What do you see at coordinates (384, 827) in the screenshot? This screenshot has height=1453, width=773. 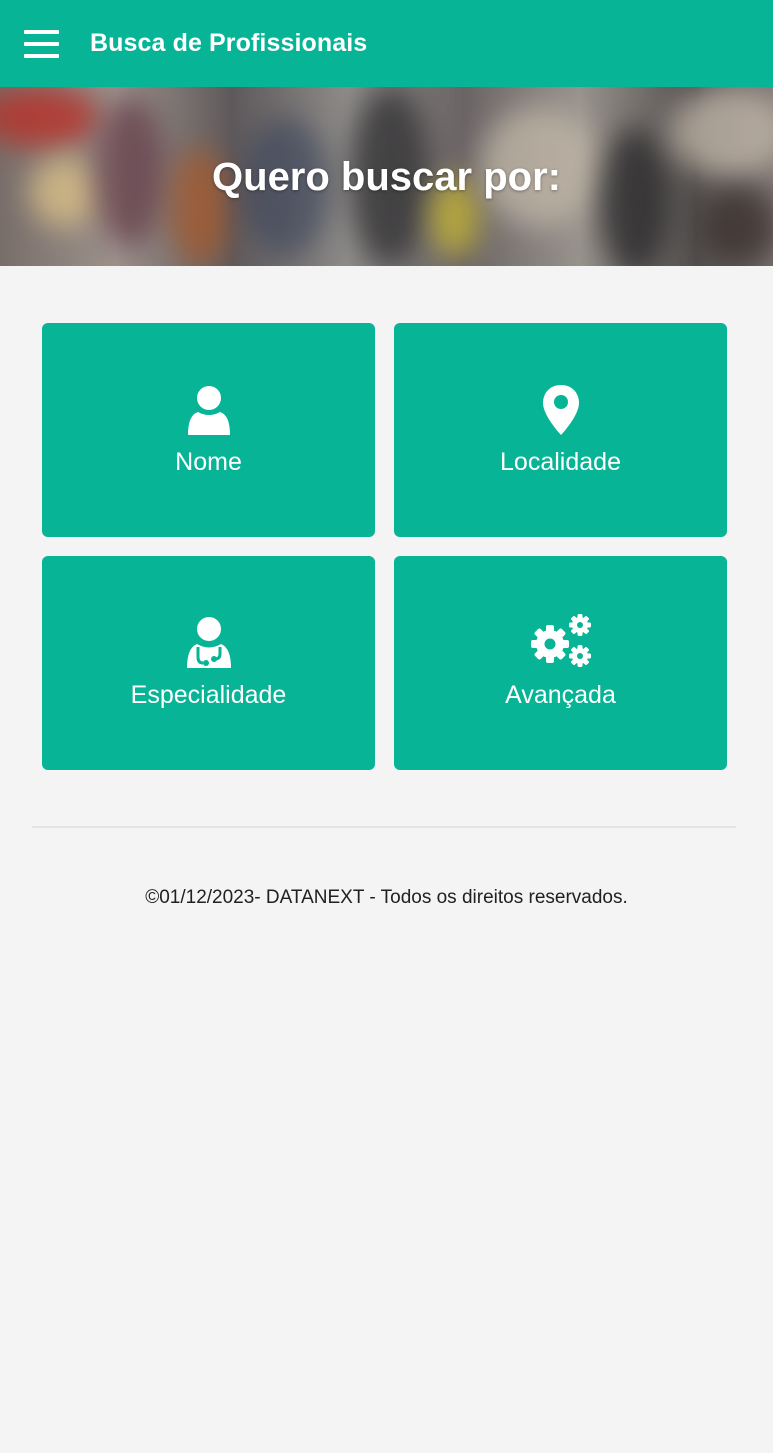 I see `footer-divider` at bounding box center [384, 827].